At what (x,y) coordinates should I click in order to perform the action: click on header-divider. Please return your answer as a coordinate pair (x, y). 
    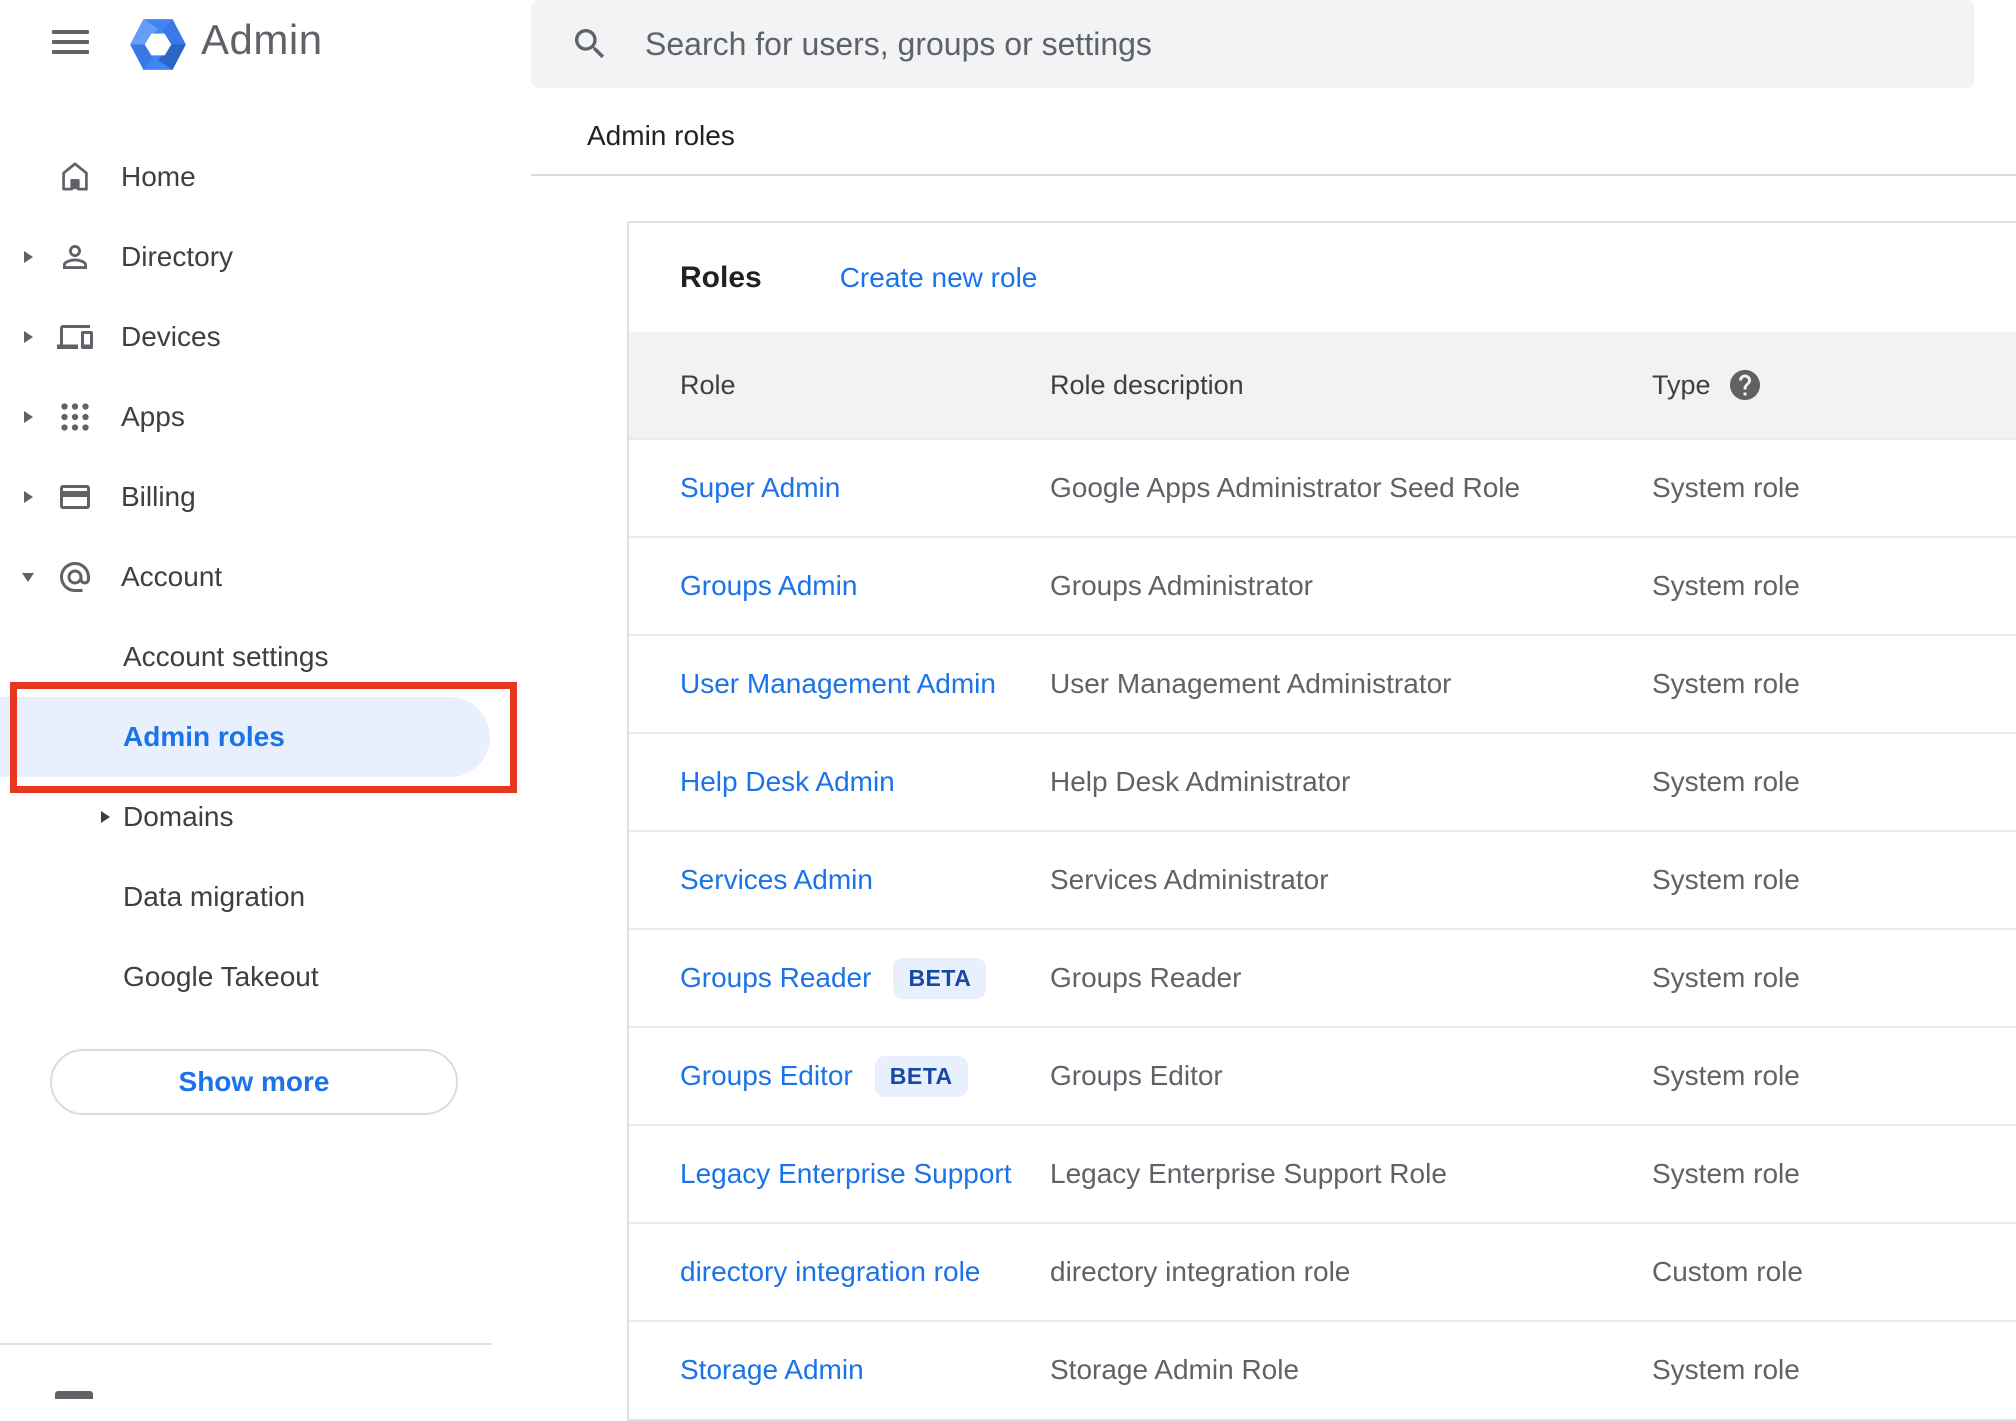
    Looking at the image, I should click on (1273, 175).